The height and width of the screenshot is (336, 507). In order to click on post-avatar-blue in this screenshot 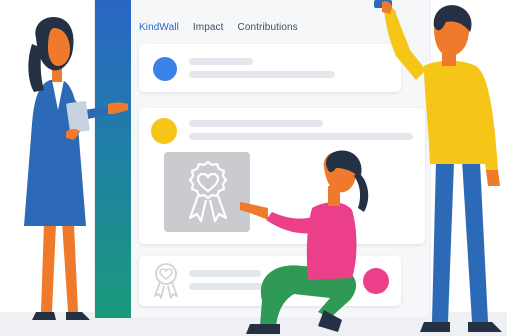, I will do `click(165, 69)`.